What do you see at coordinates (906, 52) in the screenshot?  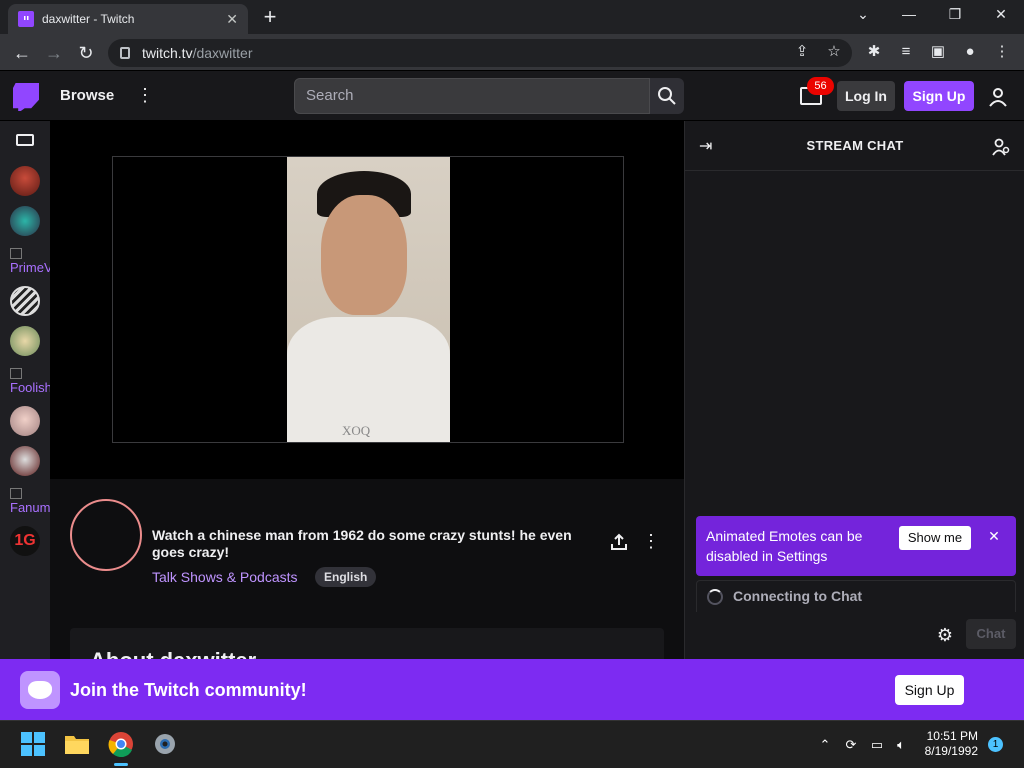 I see `media-control-icon: ≡` at bounding box center [906, 52].